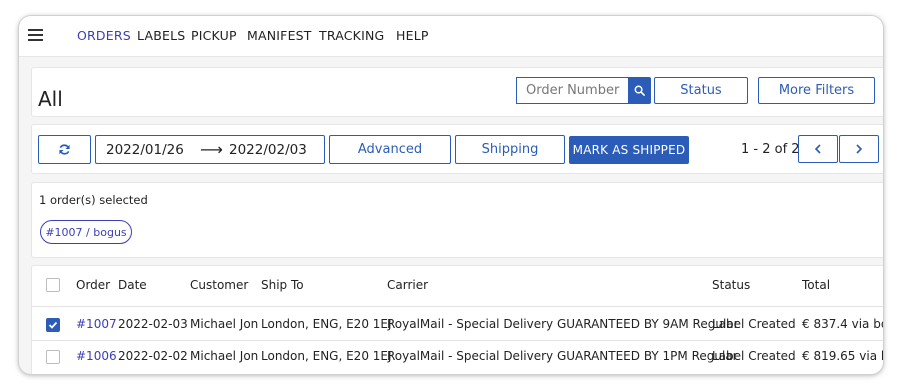 This screenshot has height=391, width=900. I want to click on checkmark-icon, so click(53, 325).